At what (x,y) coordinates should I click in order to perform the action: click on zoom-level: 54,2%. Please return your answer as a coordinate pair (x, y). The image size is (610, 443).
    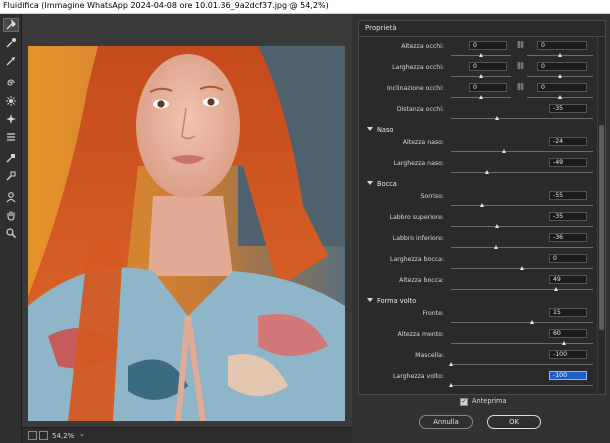
    Looking at the image, I should click on (63, 436).